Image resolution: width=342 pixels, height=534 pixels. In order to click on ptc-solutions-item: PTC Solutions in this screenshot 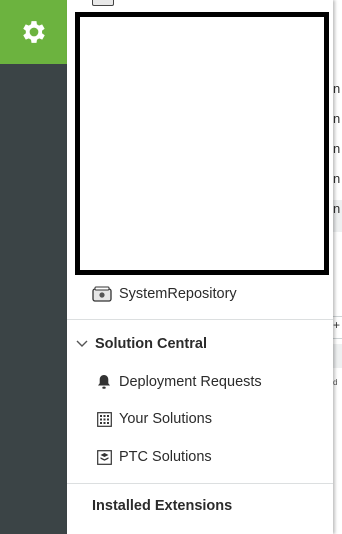, I will do `click(200, 457)`.